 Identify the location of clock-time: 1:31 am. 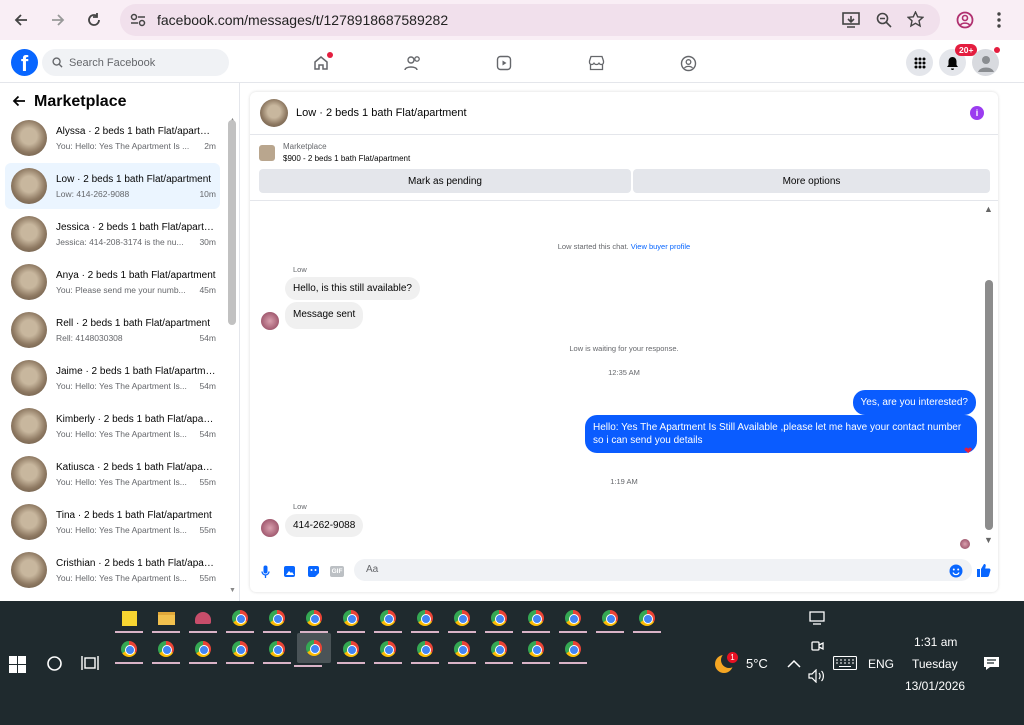
(935, 642).